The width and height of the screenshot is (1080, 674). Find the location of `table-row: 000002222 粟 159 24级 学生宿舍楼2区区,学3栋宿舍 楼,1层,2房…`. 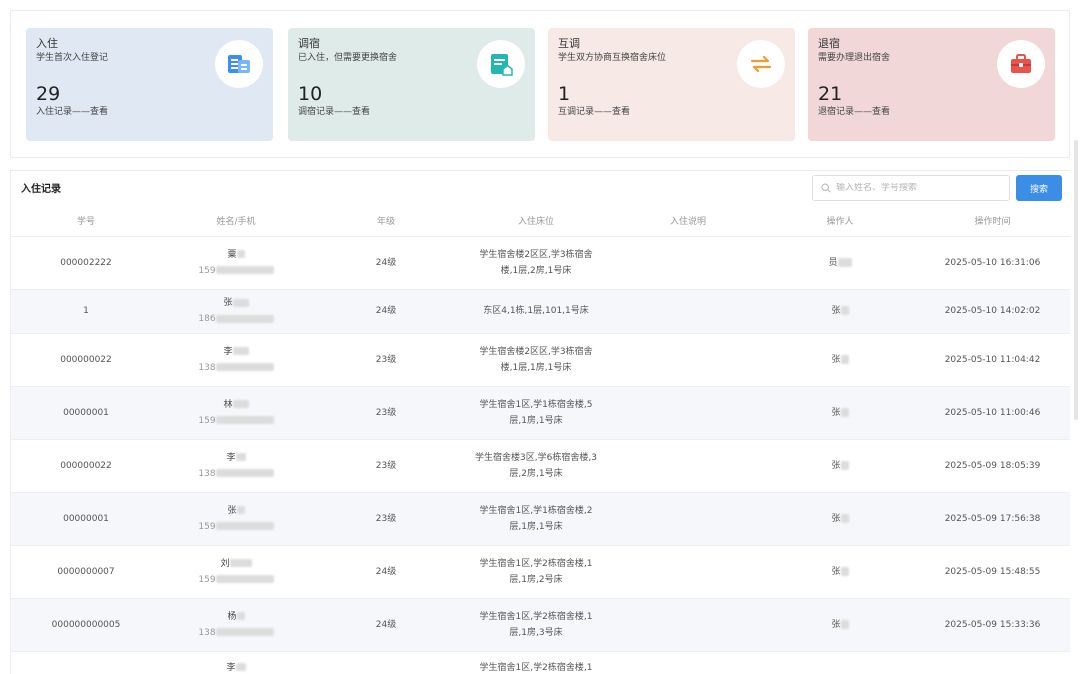

table-row: 000002222 粟 159 24级 学生宿舍楼2区区,学3栋宿舍 楼,1层,2房… is located at coordinates (540, 263).